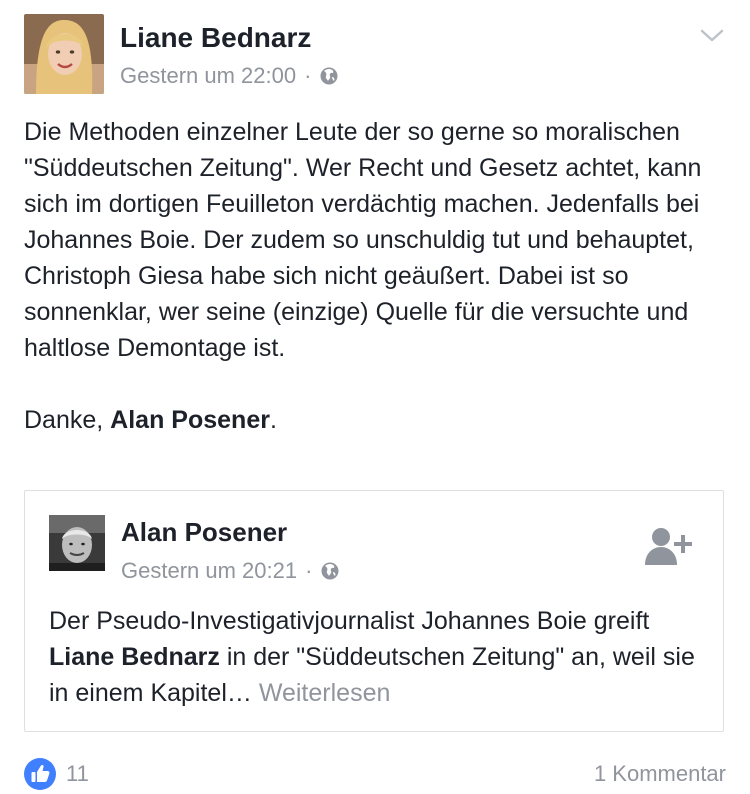 This screenshot has height=794, width=750. Describe the element at coordinates (208, 76) in the screenshot. I see `post-timestamp: Gestern um 22:00` at that location.